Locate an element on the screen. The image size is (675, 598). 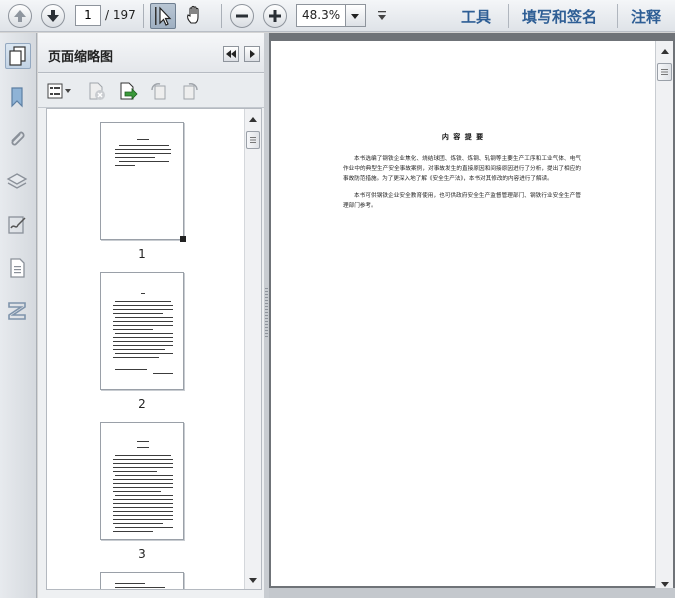
main-toolbar: 1 / 197 48.3% 工具 填写和签名 注释 is located at coordinates (337, 16).